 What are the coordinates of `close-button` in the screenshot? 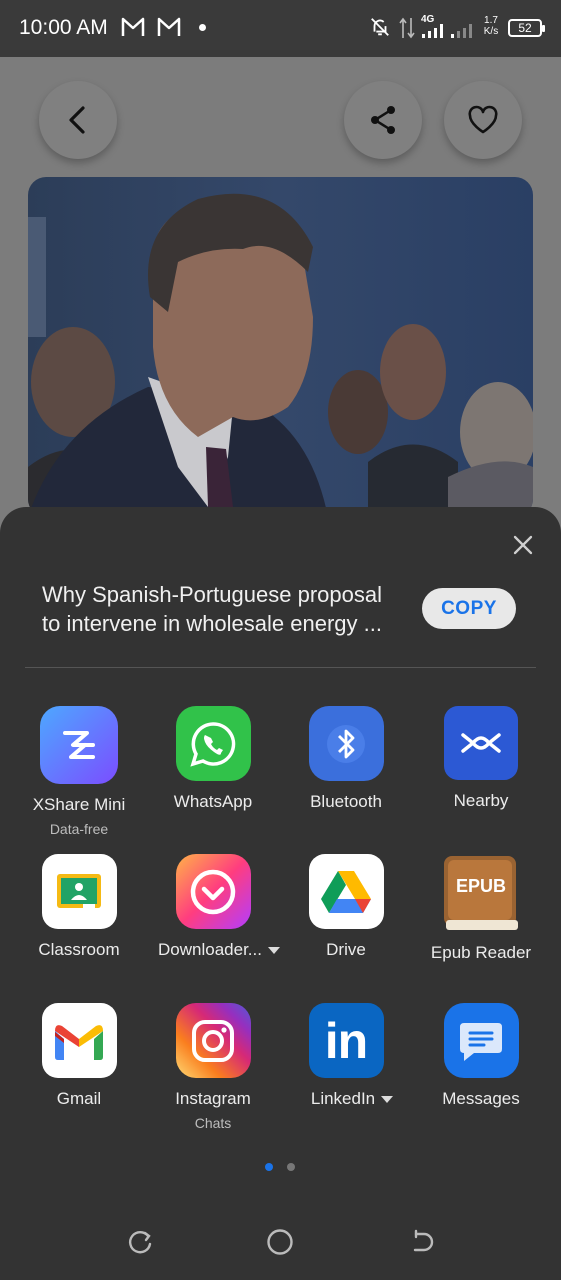 It's located at (523, 545).